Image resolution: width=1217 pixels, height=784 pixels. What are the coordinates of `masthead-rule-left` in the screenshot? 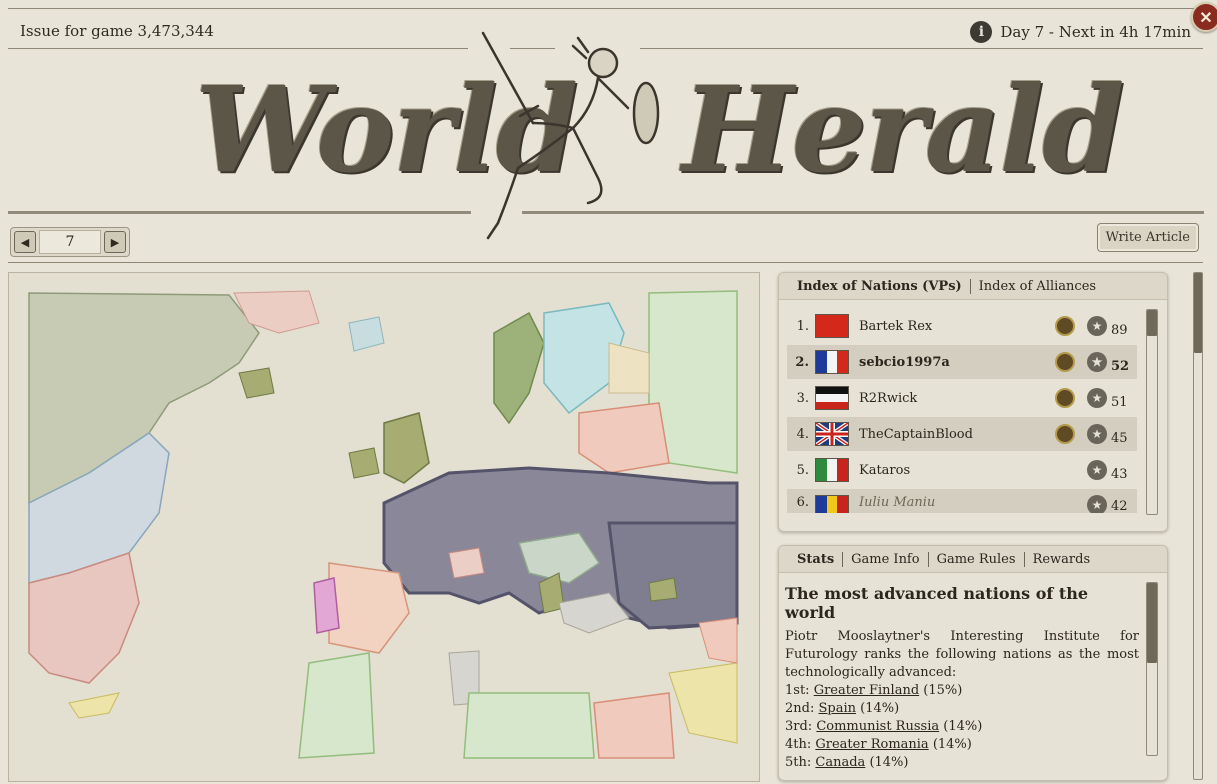 It's located at (239, 212).